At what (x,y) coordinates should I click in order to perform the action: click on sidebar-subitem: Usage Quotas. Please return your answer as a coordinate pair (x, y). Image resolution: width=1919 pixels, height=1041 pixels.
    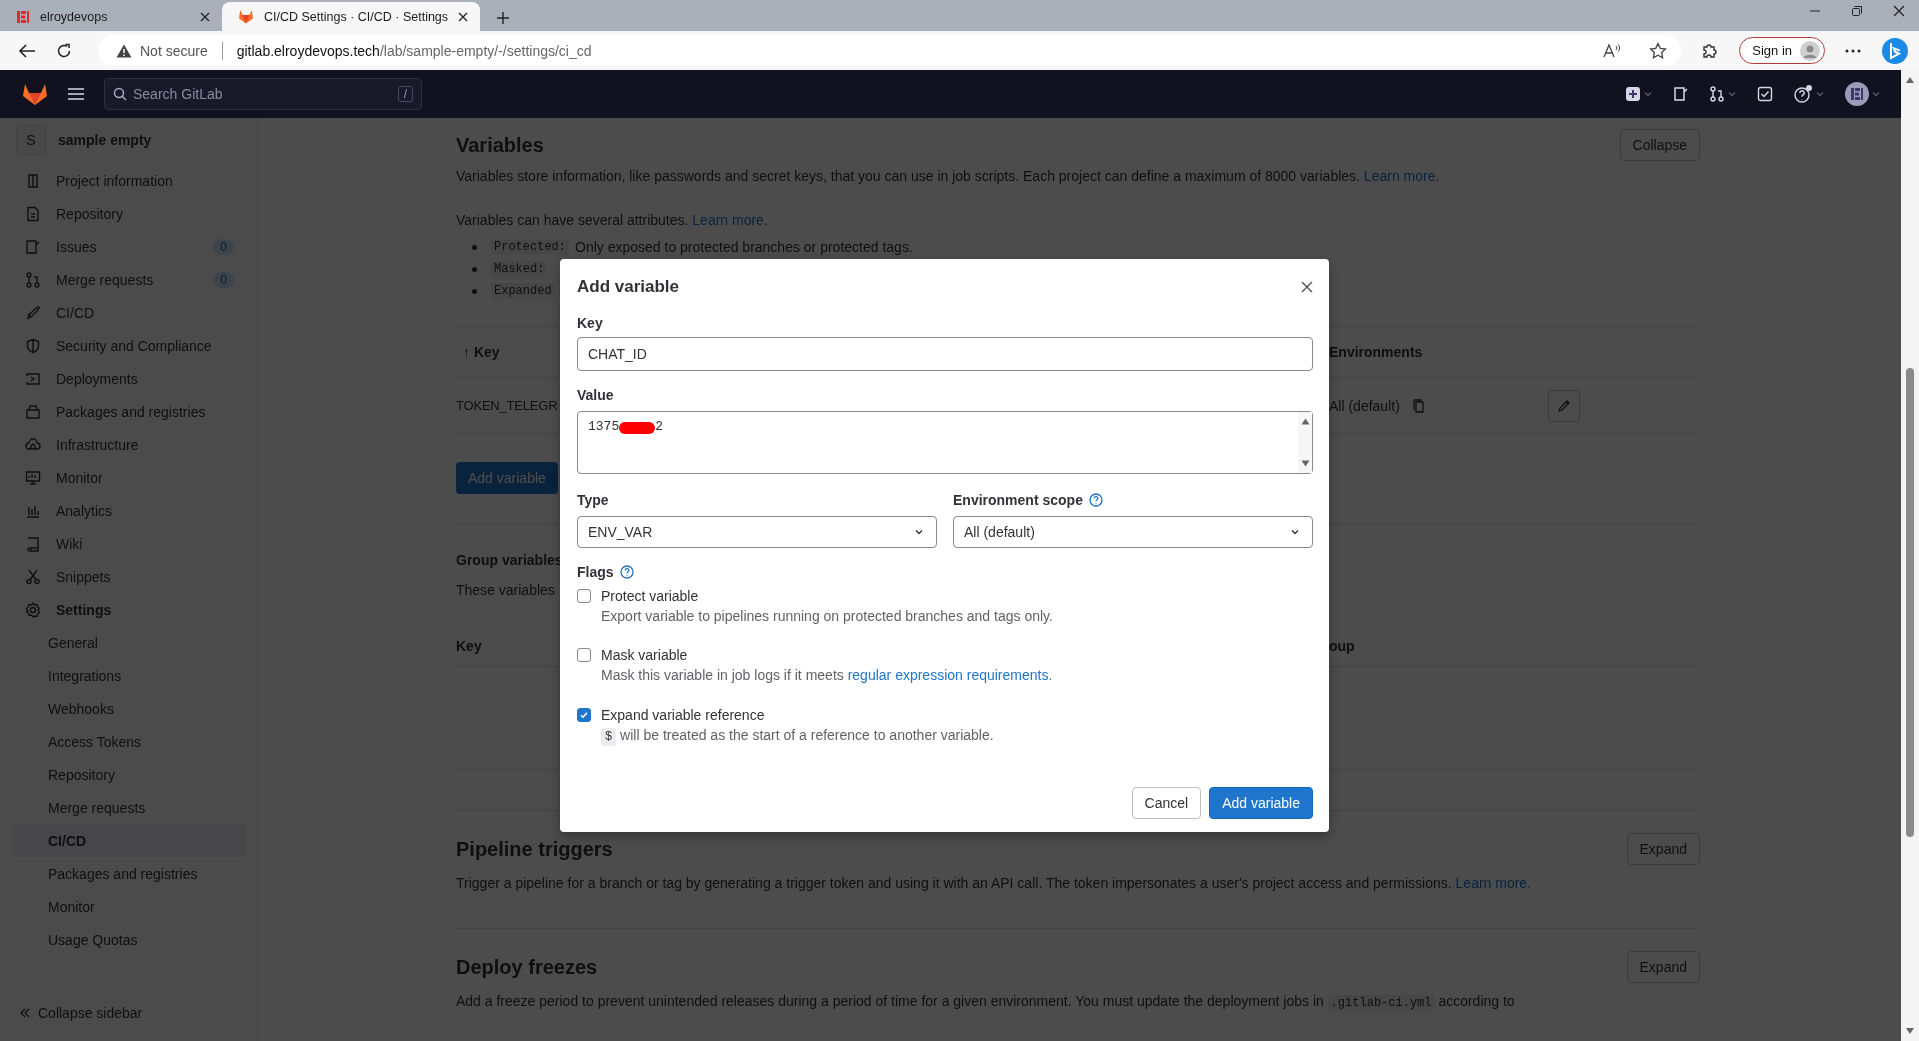
    Looking at the image, I should click on (129, 939).